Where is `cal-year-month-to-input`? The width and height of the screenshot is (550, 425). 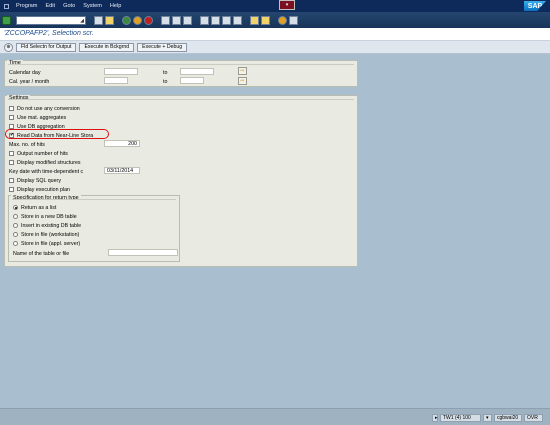
cal-year-month-to-input is located at coordinates (192, 80).